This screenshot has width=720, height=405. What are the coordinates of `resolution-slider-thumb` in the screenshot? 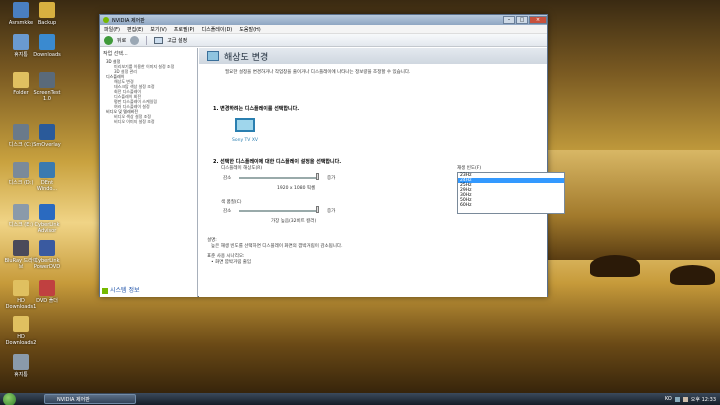 It's located at (317, 176).